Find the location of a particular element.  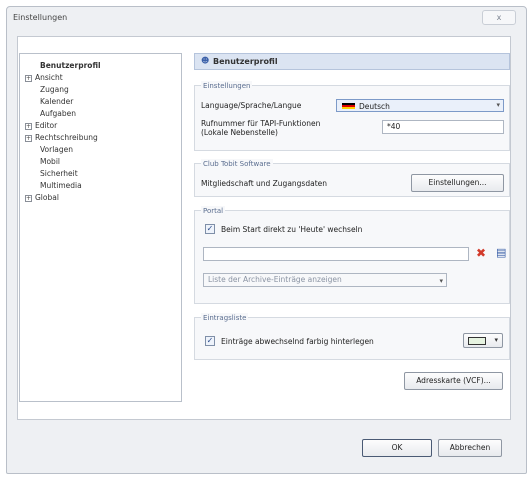

archive-select: Liste der Archive-Einträge anzeigen ▾ is located at coordinates (325, 280).